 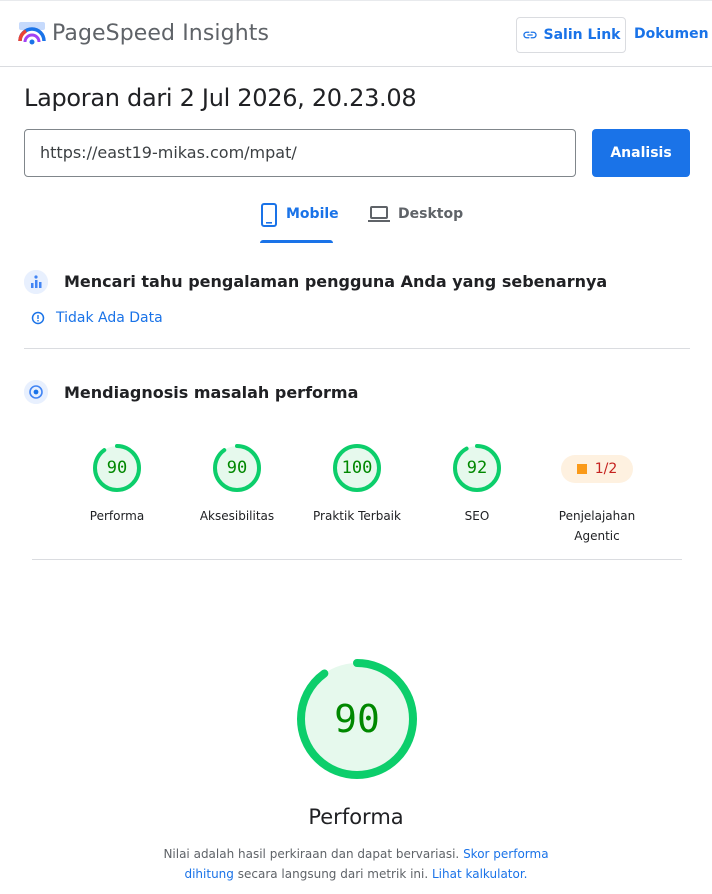 I want to click on no-data-link: Tidak Ada Data, so click(x=96, y=318).